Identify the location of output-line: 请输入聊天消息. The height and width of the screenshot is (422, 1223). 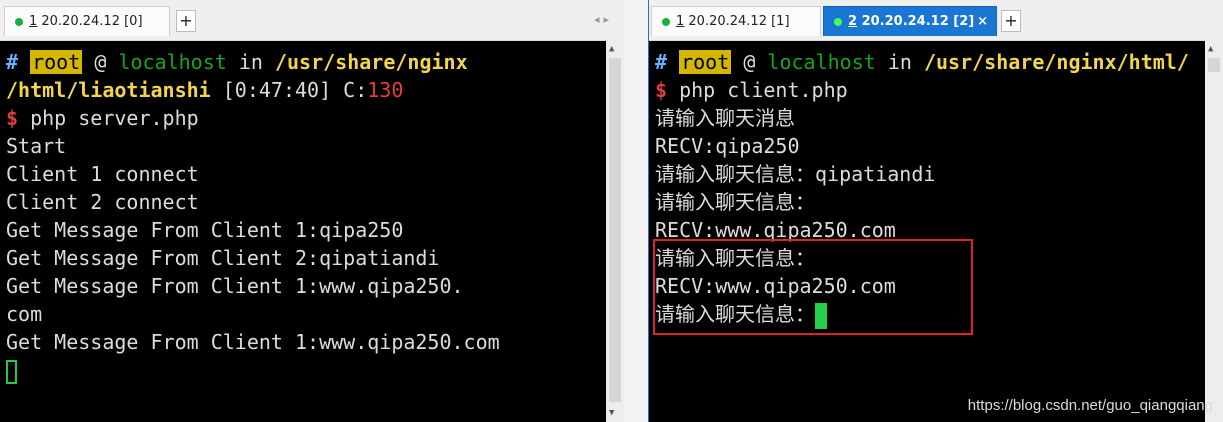
(725, 118).